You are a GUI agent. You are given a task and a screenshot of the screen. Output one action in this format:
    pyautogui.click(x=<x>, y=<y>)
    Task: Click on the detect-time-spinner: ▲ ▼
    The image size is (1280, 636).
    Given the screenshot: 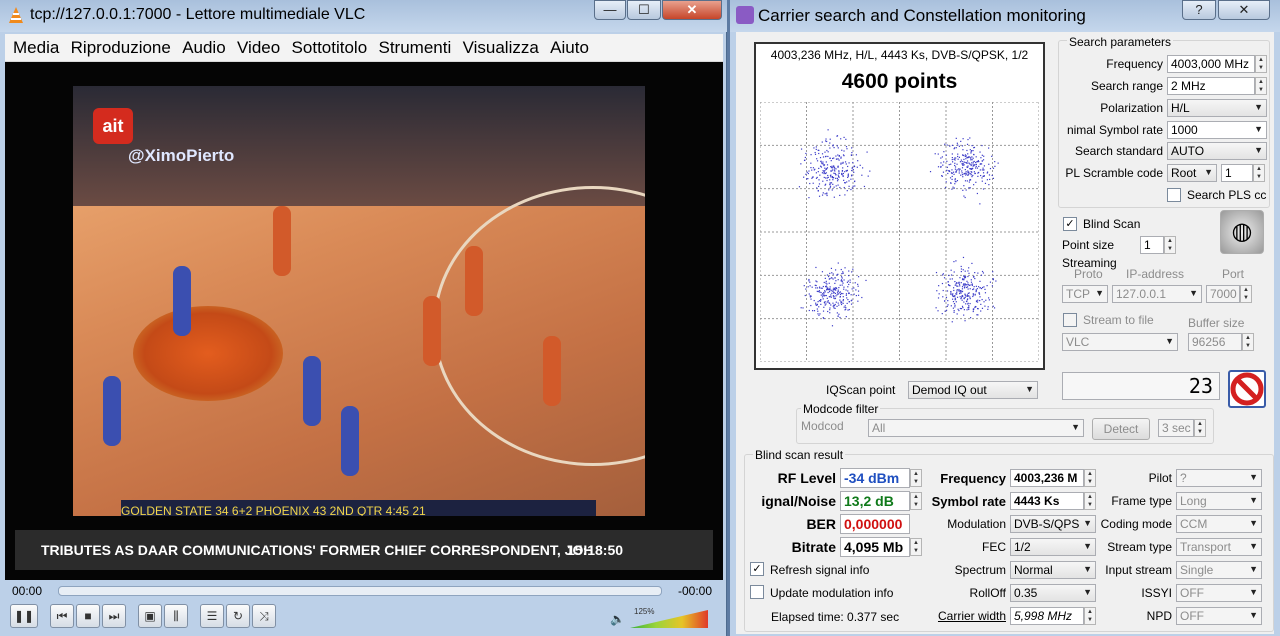 What is the action you would take?
    pyautogui.click(x=1200, y=428)
    